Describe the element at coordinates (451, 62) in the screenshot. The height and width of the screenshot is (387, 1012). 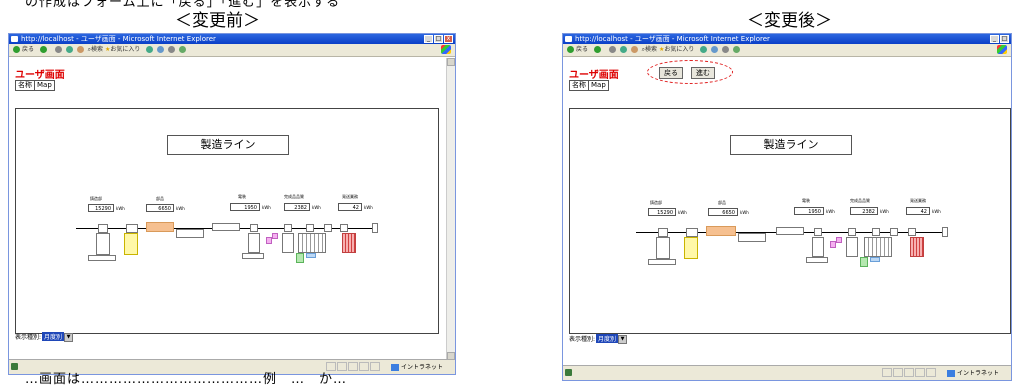
I see `scroll-up-icon` at that location.